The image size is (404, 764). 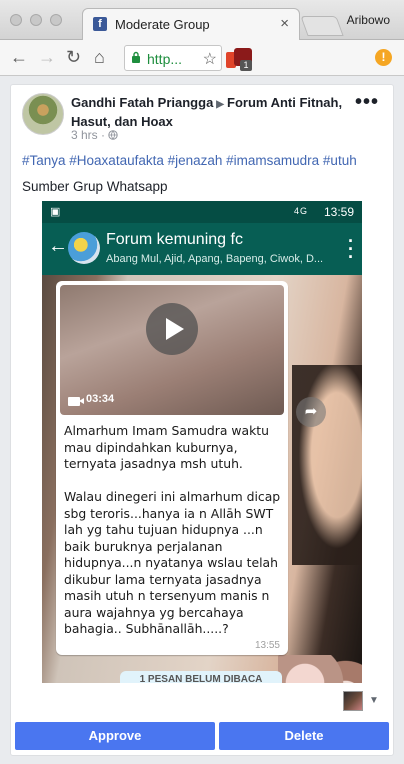 What do you see at coordinates (95, 186) in the screenshot?
I see `post-text: Sumber Grup Whatsapp` at bounding box center [95, 186].